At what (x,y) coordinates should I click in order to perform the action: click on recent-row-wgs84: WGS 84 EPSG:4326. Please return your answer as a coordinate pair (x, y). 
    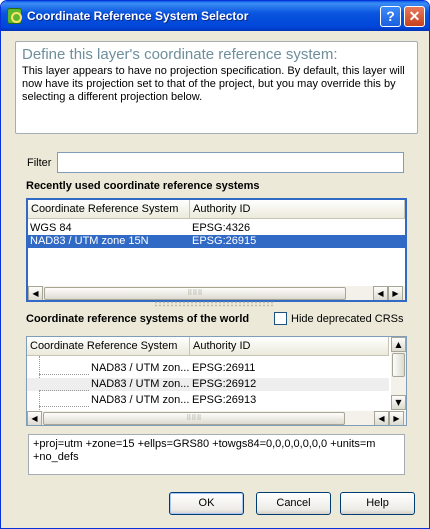
    Looking at the image, I should click on (216, 228).